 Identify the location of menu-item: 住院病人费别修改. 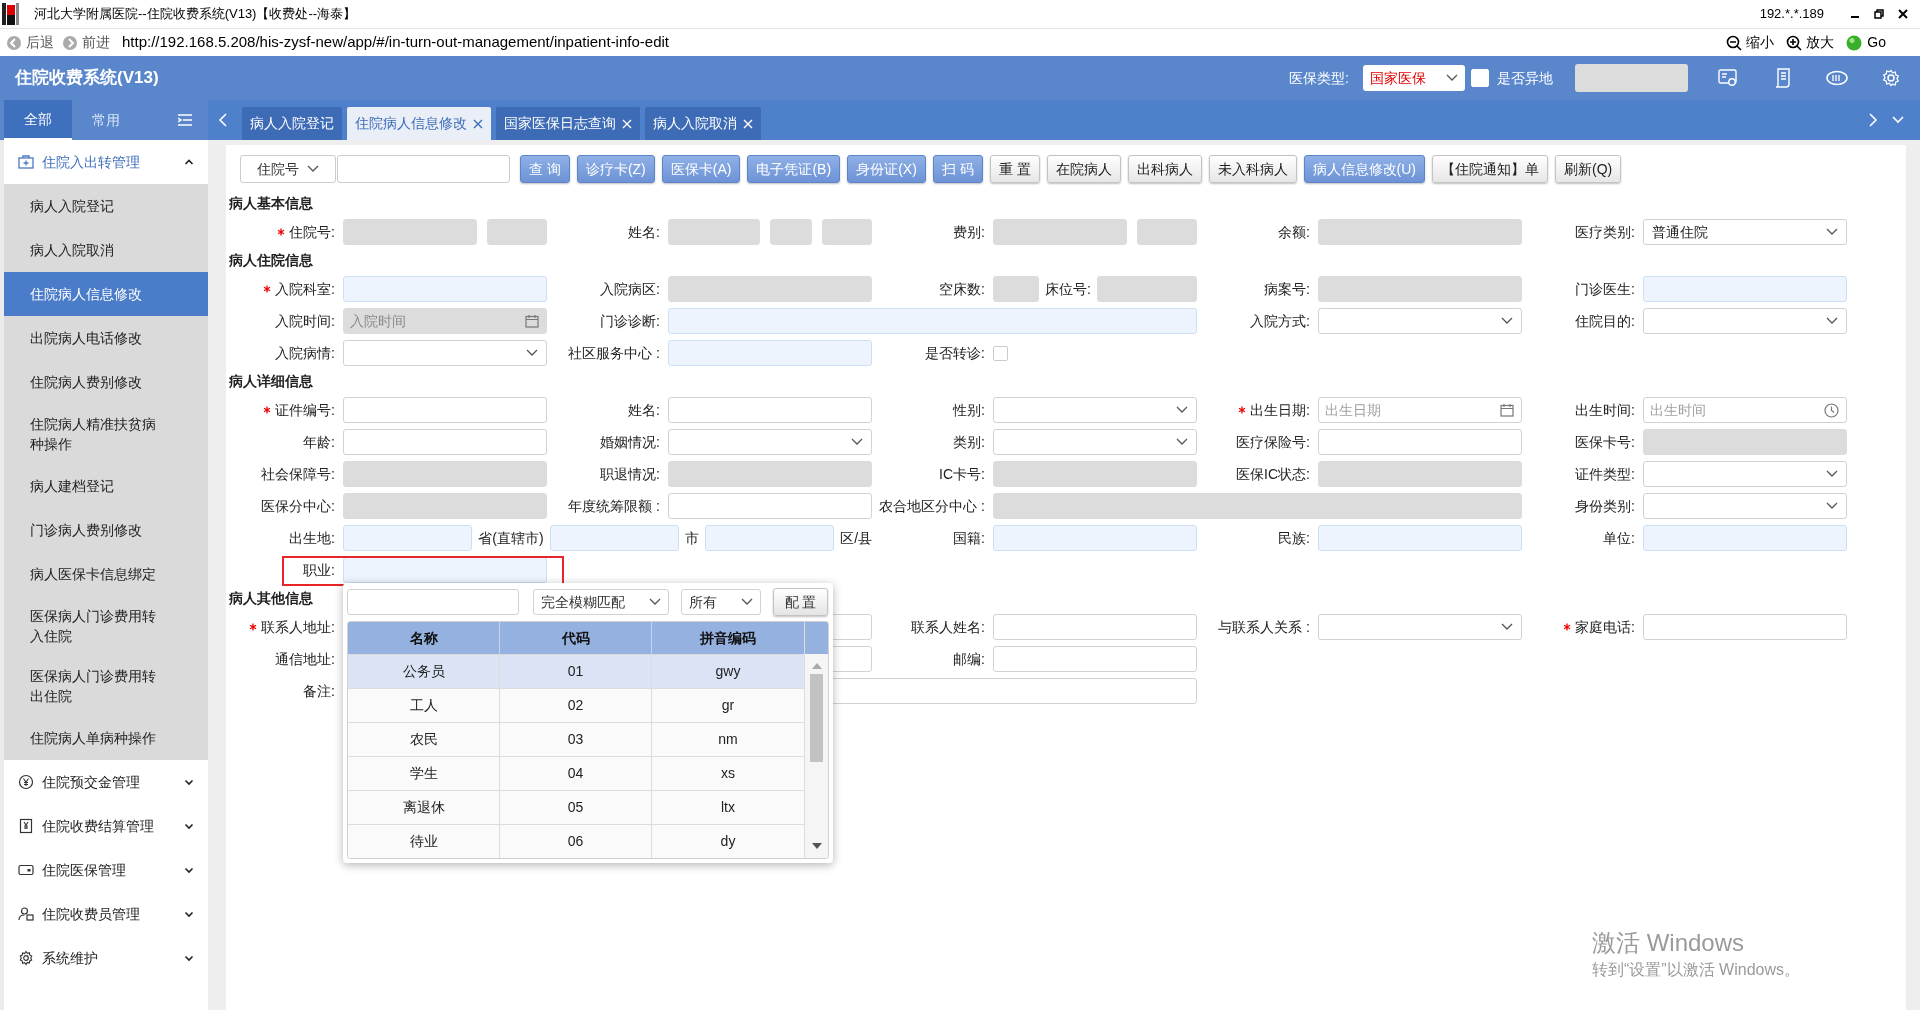
(106, 382).